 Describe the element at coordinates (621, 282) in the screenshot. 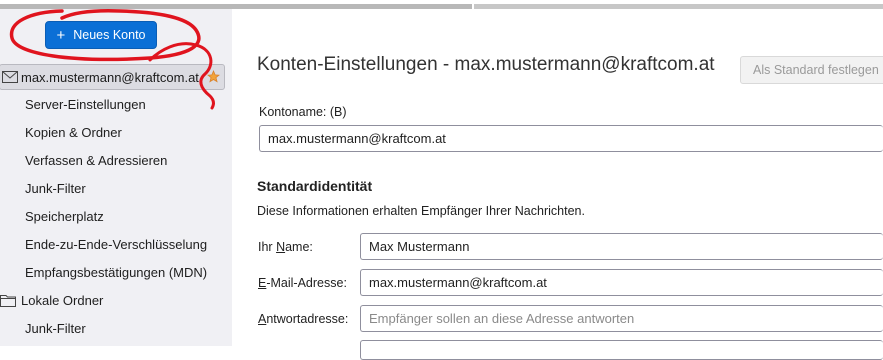

I see `email-field: max.mustermann@kraftcom.at` at that location.